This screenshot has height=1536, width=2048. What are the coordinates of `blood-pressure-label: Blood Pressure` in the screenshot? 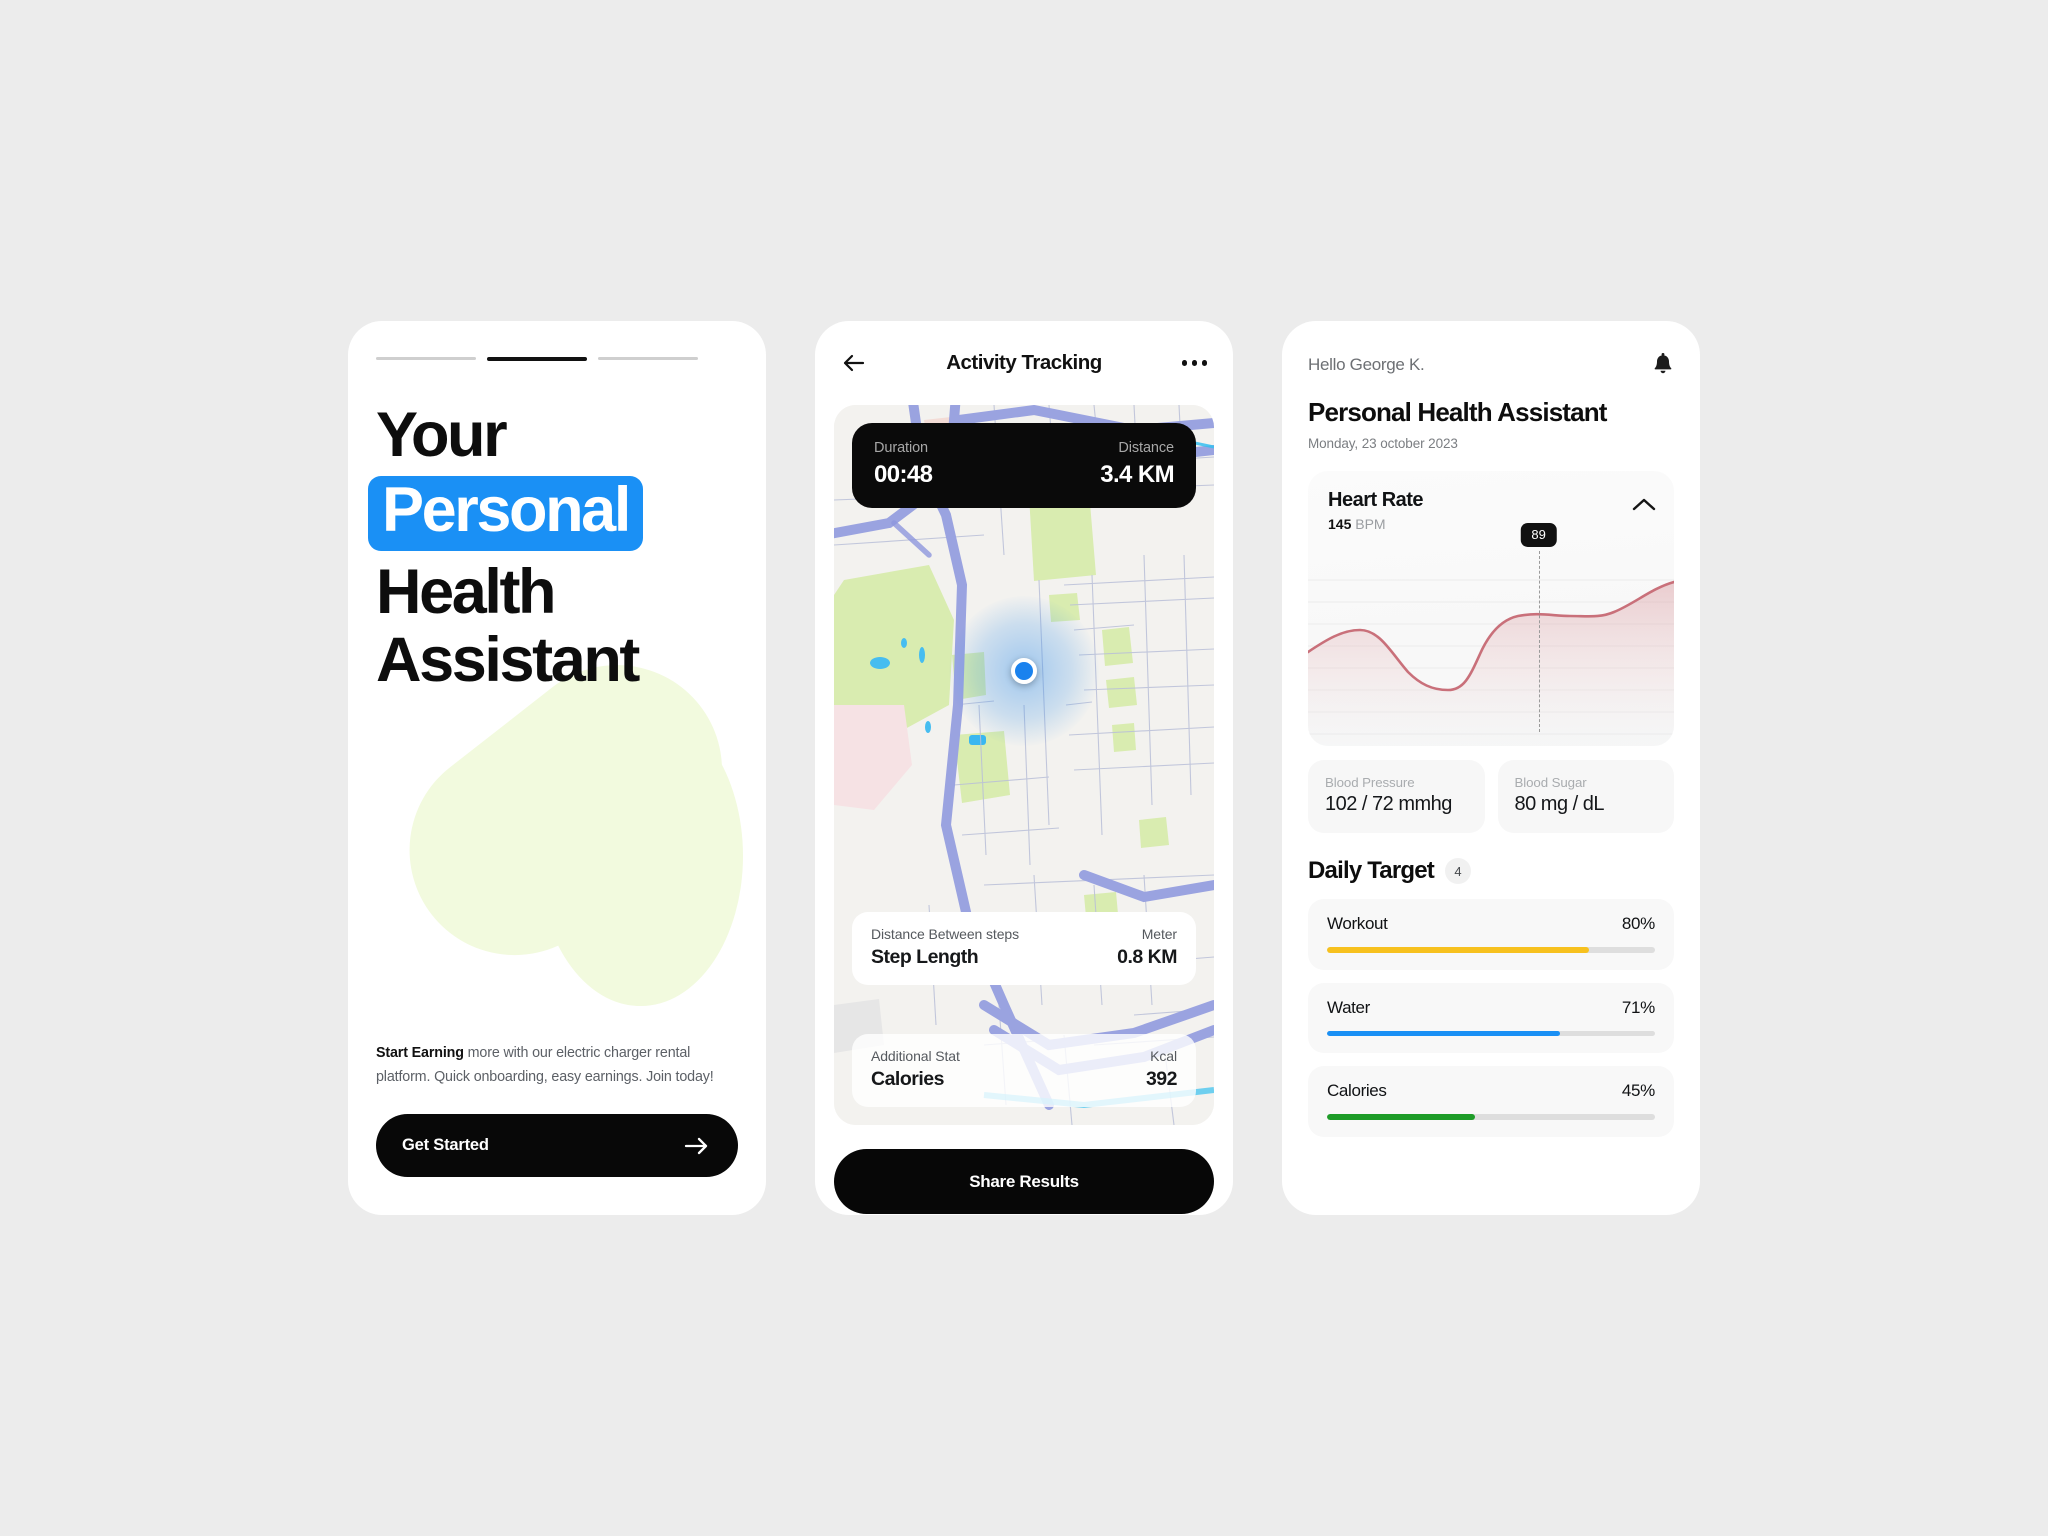 It's located at (1370, 782).